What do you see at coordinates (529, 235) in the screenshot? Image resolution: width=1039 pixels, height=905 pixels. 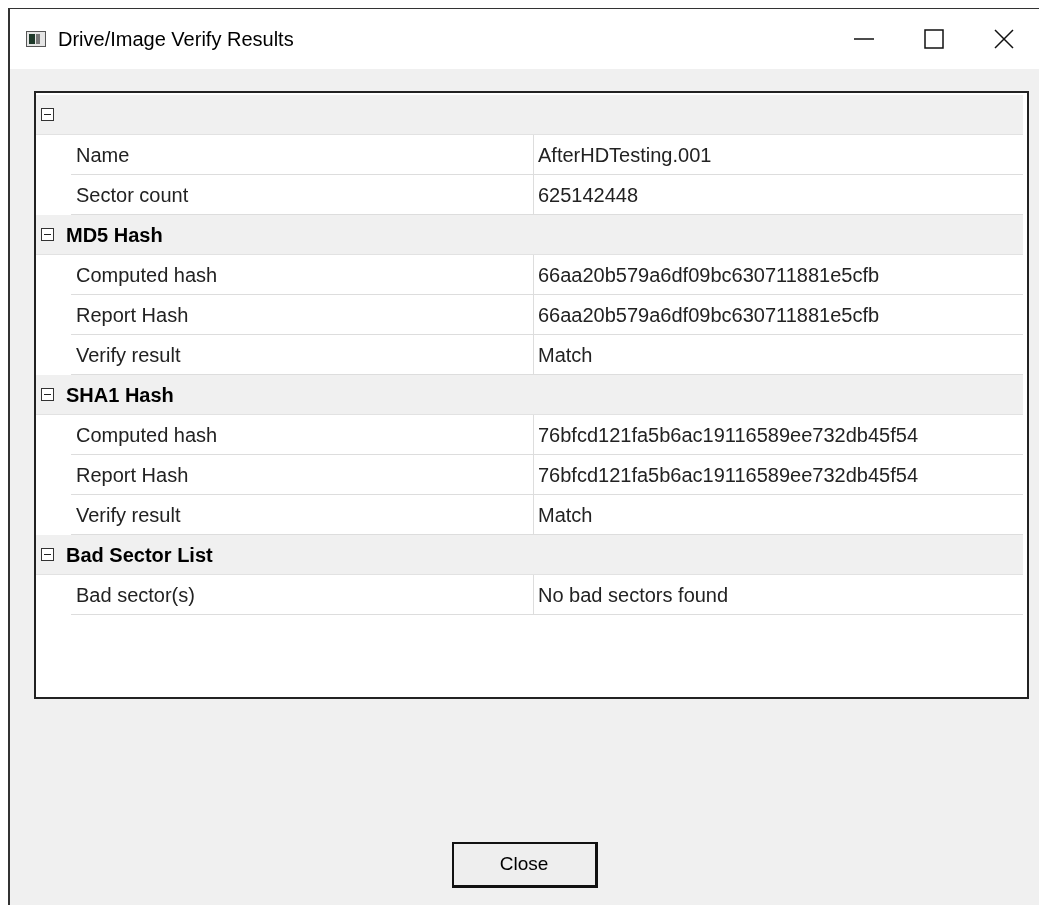 I see `group-header: MD5 Hash` at bounding box center [529, 235].